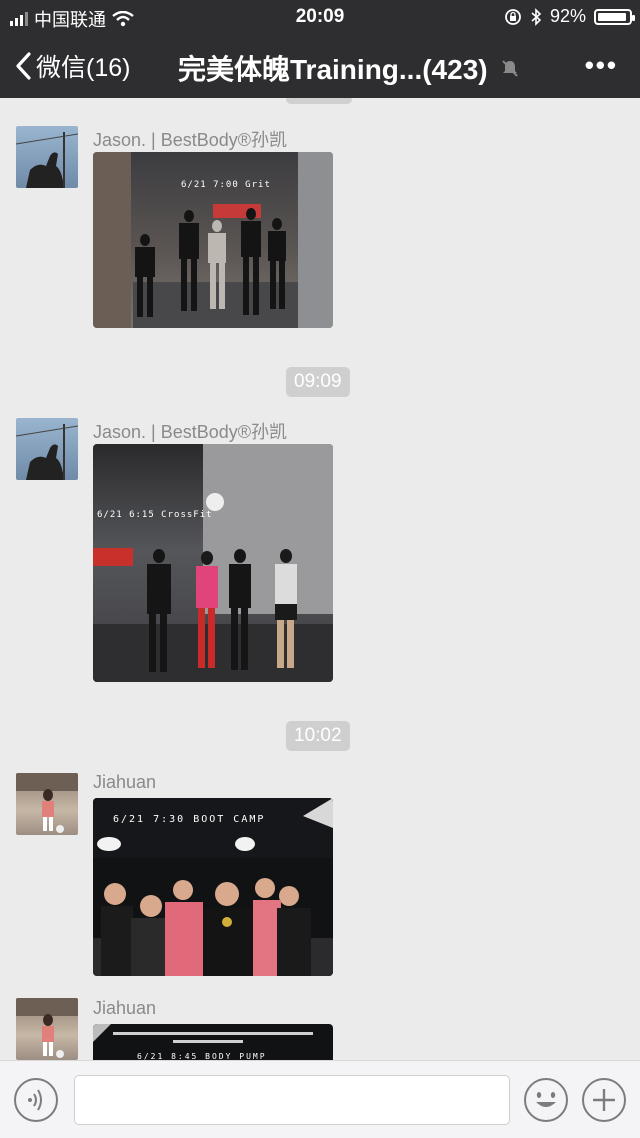 The width and height of the screenshot is (640, 1138). Describe the element at coordinates (319, 101) in the screenshot. I see `previous-timestamp-pill` at that location.